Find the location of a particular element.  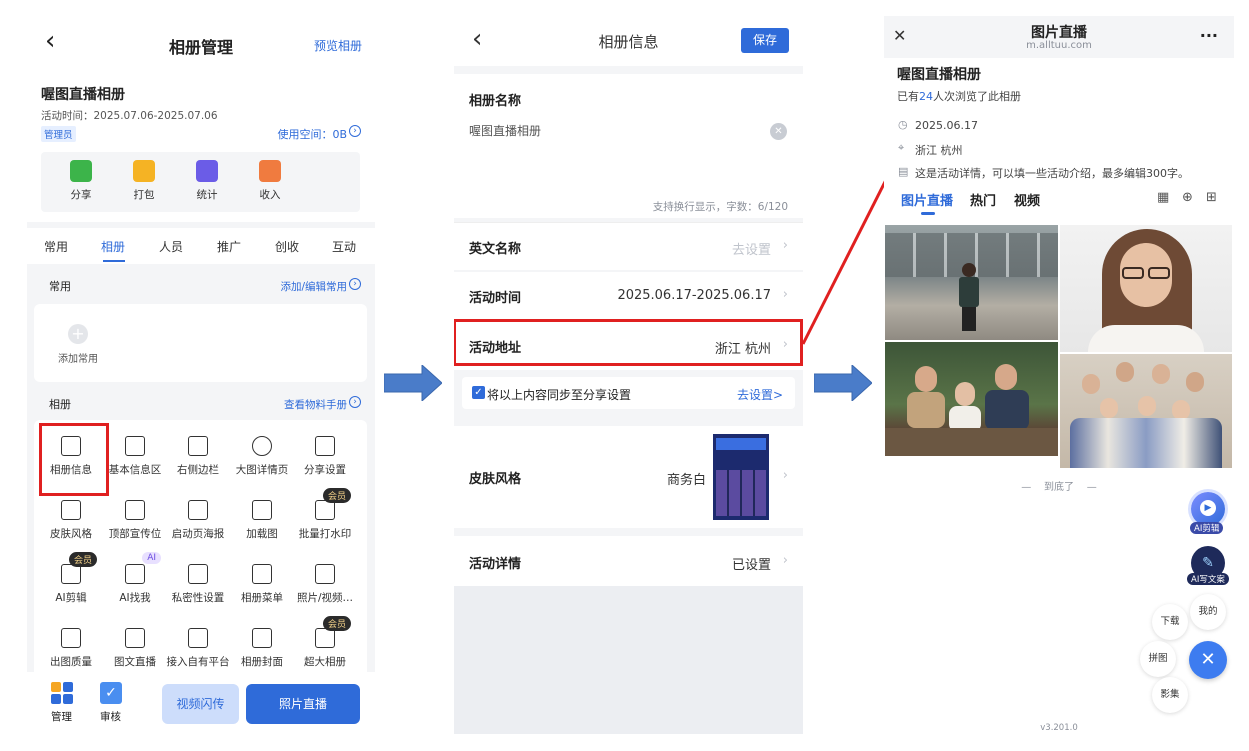

review-icon: ✓ is located at coordinates (111, 693).